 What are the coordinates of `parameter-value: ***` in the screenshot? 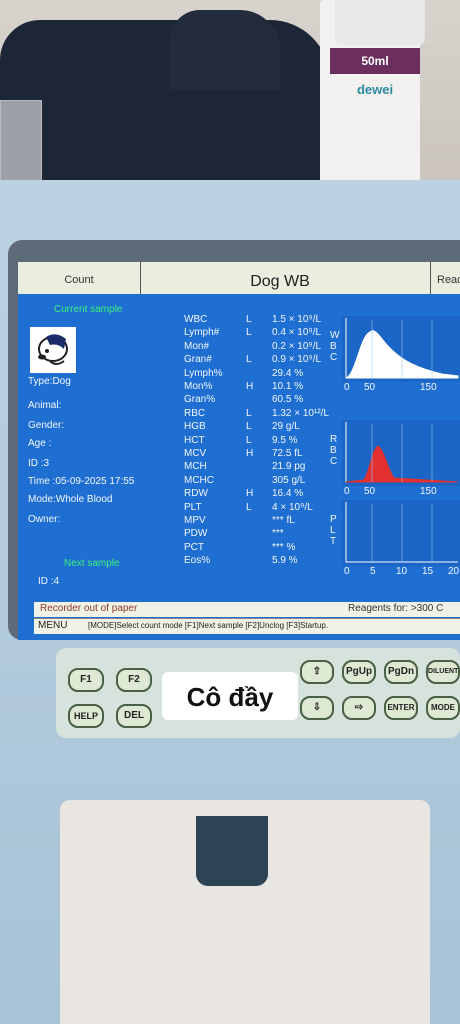 It's located at (278, 534).